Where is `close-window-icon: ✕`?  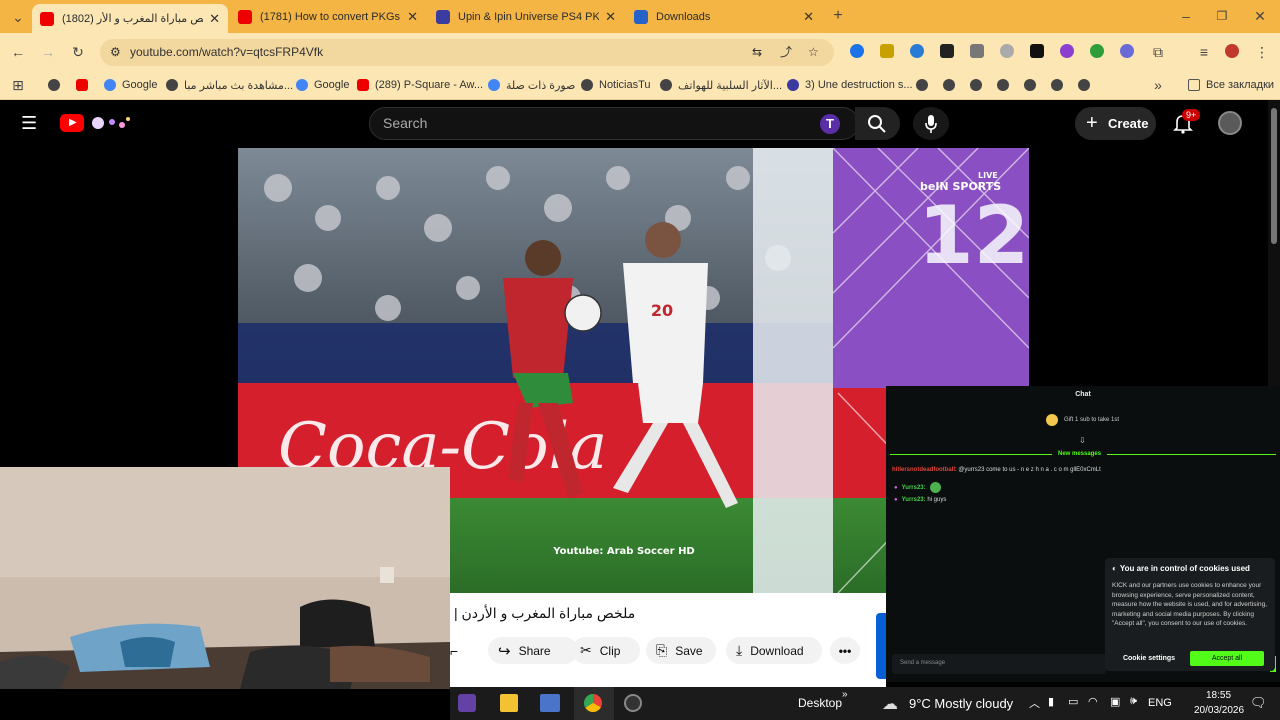
close-window-icon: ✕ is located at coordinates (1260, 16).